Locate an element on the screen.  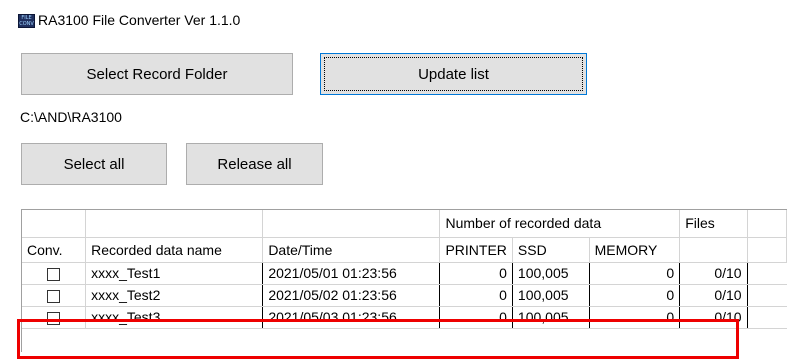
release-all-button: Release all is located at coordinates (254, 164).